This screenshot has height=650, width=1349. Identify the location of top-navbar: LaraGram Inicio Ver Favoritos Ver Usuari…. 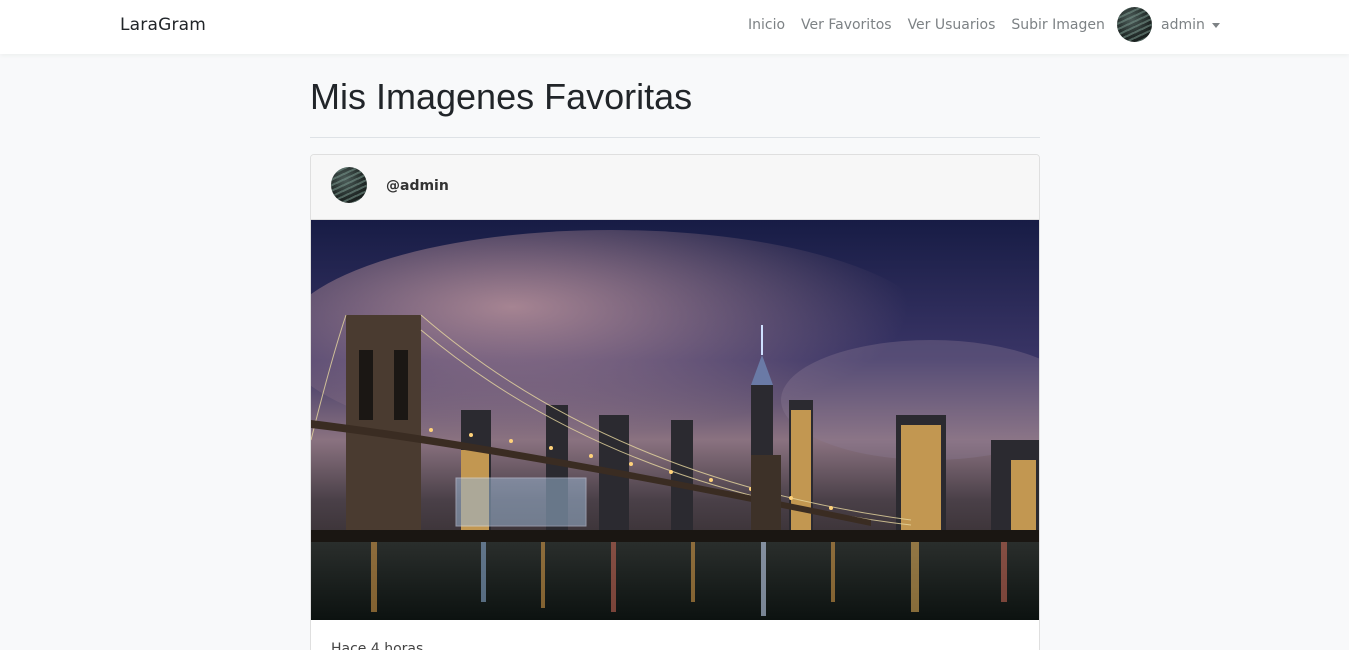
(674, 27).